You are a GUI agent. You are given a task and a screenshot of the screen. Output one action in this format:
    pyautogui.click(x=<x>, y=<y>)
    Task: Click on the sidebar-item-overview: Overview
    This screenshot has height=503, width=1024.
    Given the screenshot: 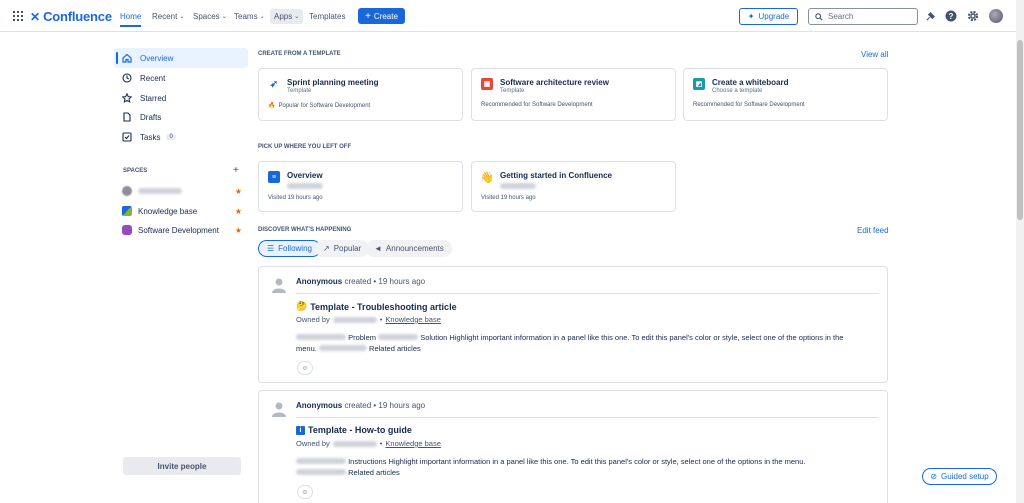 What is the action you would take?
    pyautogui.click(x=181, y=58)
    